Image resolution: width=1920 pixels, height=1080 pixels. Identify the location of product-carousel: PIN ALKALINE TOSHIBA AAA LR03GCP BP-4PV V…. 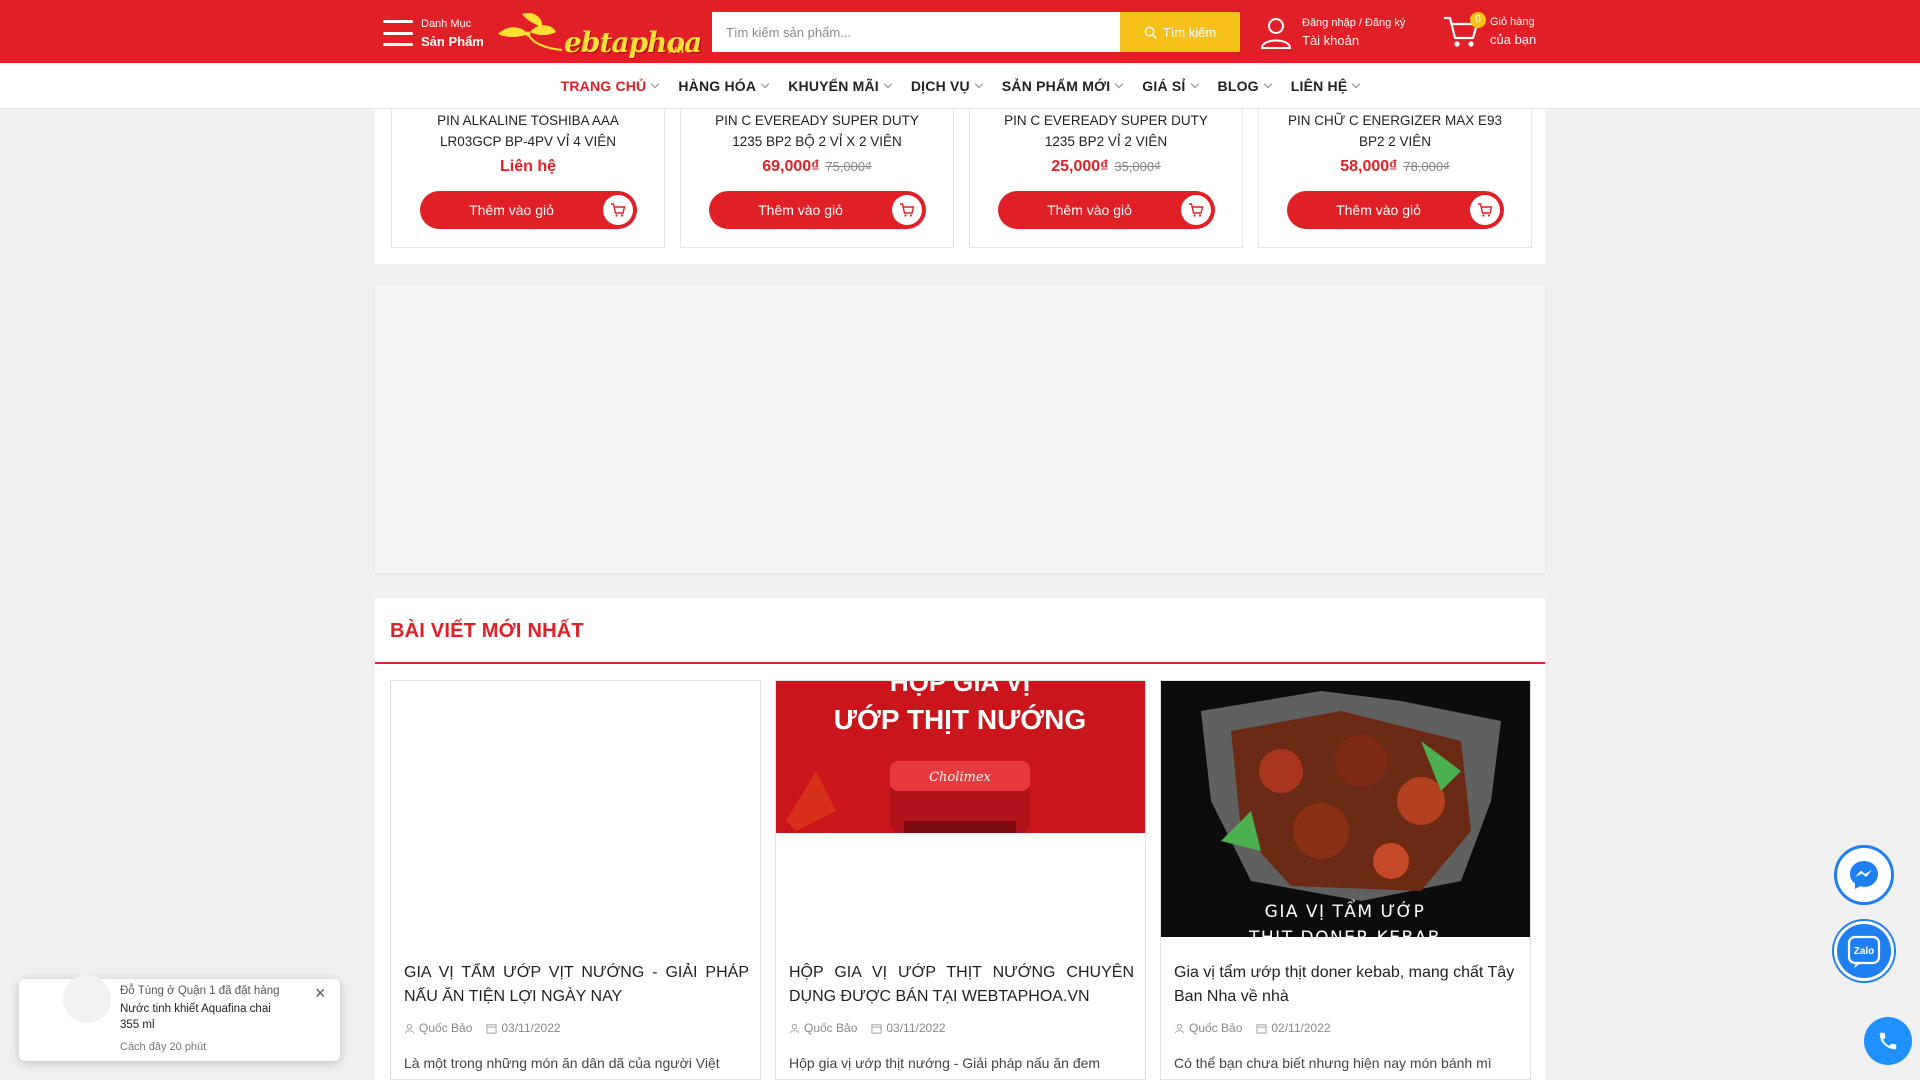
(960, 186).